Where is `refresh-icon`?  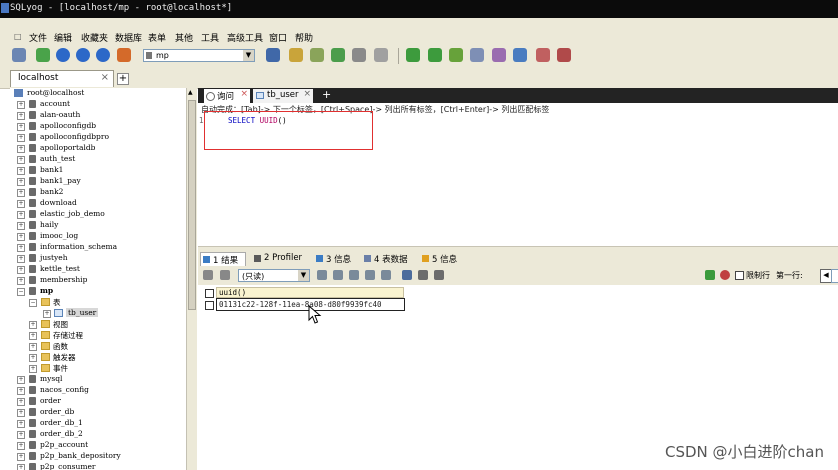 refresh-icon is located at coordinates (124, 55).